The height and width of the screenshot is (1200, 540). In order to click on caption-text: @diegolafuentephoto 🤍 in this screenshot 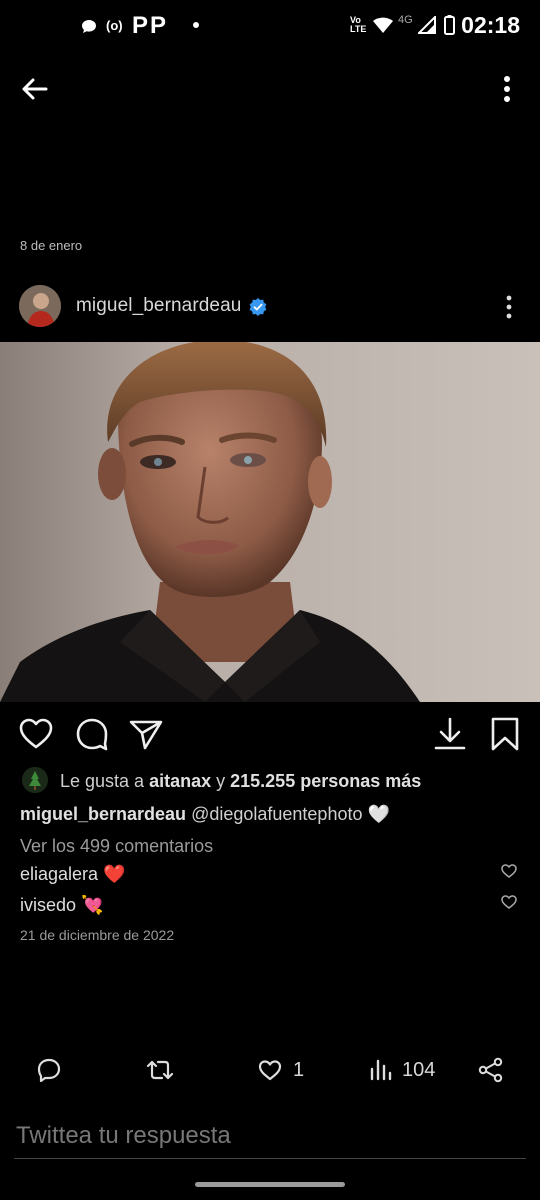, I will do `click(288, 814)`.